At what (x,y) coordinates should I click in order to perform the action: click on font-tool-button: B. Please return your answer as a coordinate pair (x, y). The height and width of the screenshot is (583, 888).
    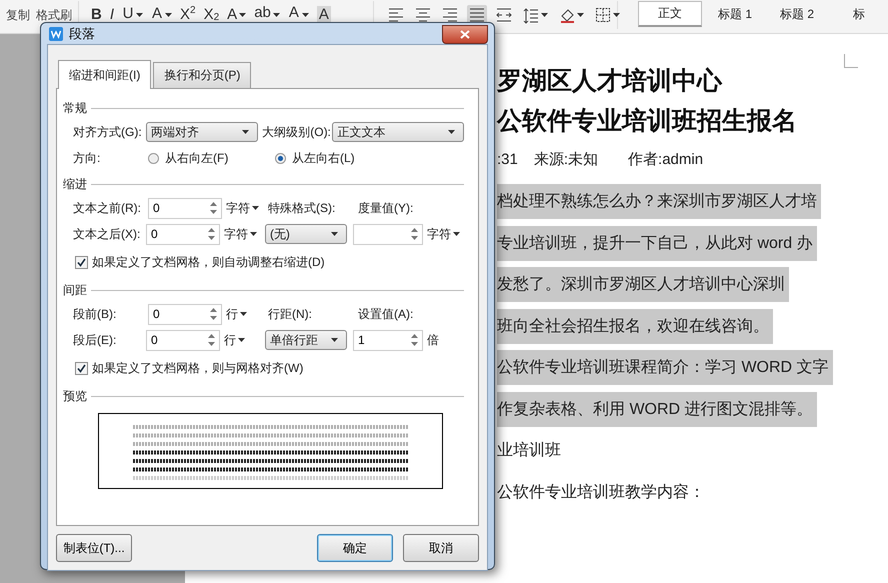
    Looking at the image, I should click on (96, 15).